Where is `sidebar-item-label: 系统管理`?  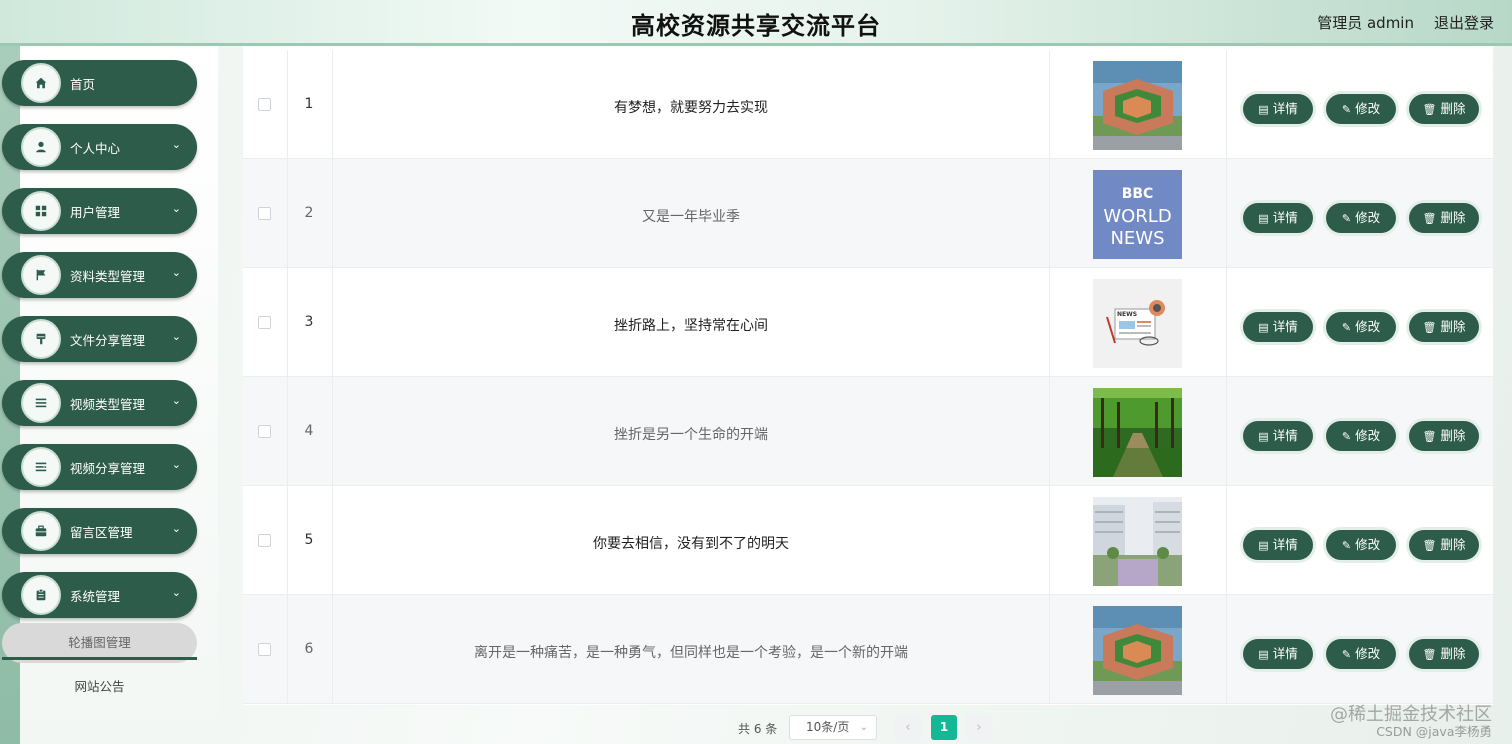
sidebar-item-label: 系统管理 is located at coordinates (95, 596).